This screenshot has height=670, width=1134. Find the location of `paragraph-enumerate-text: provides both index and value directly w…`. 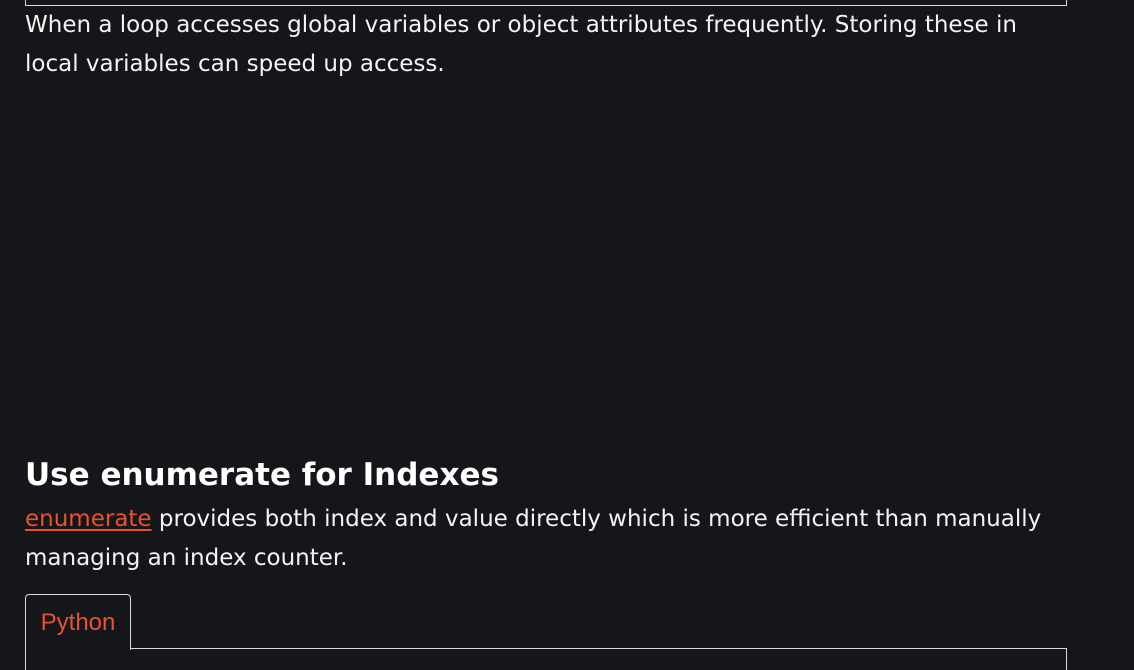

paragraph-enumerate-text: provides both index and value directly w… is located at coordinates (533, 538).